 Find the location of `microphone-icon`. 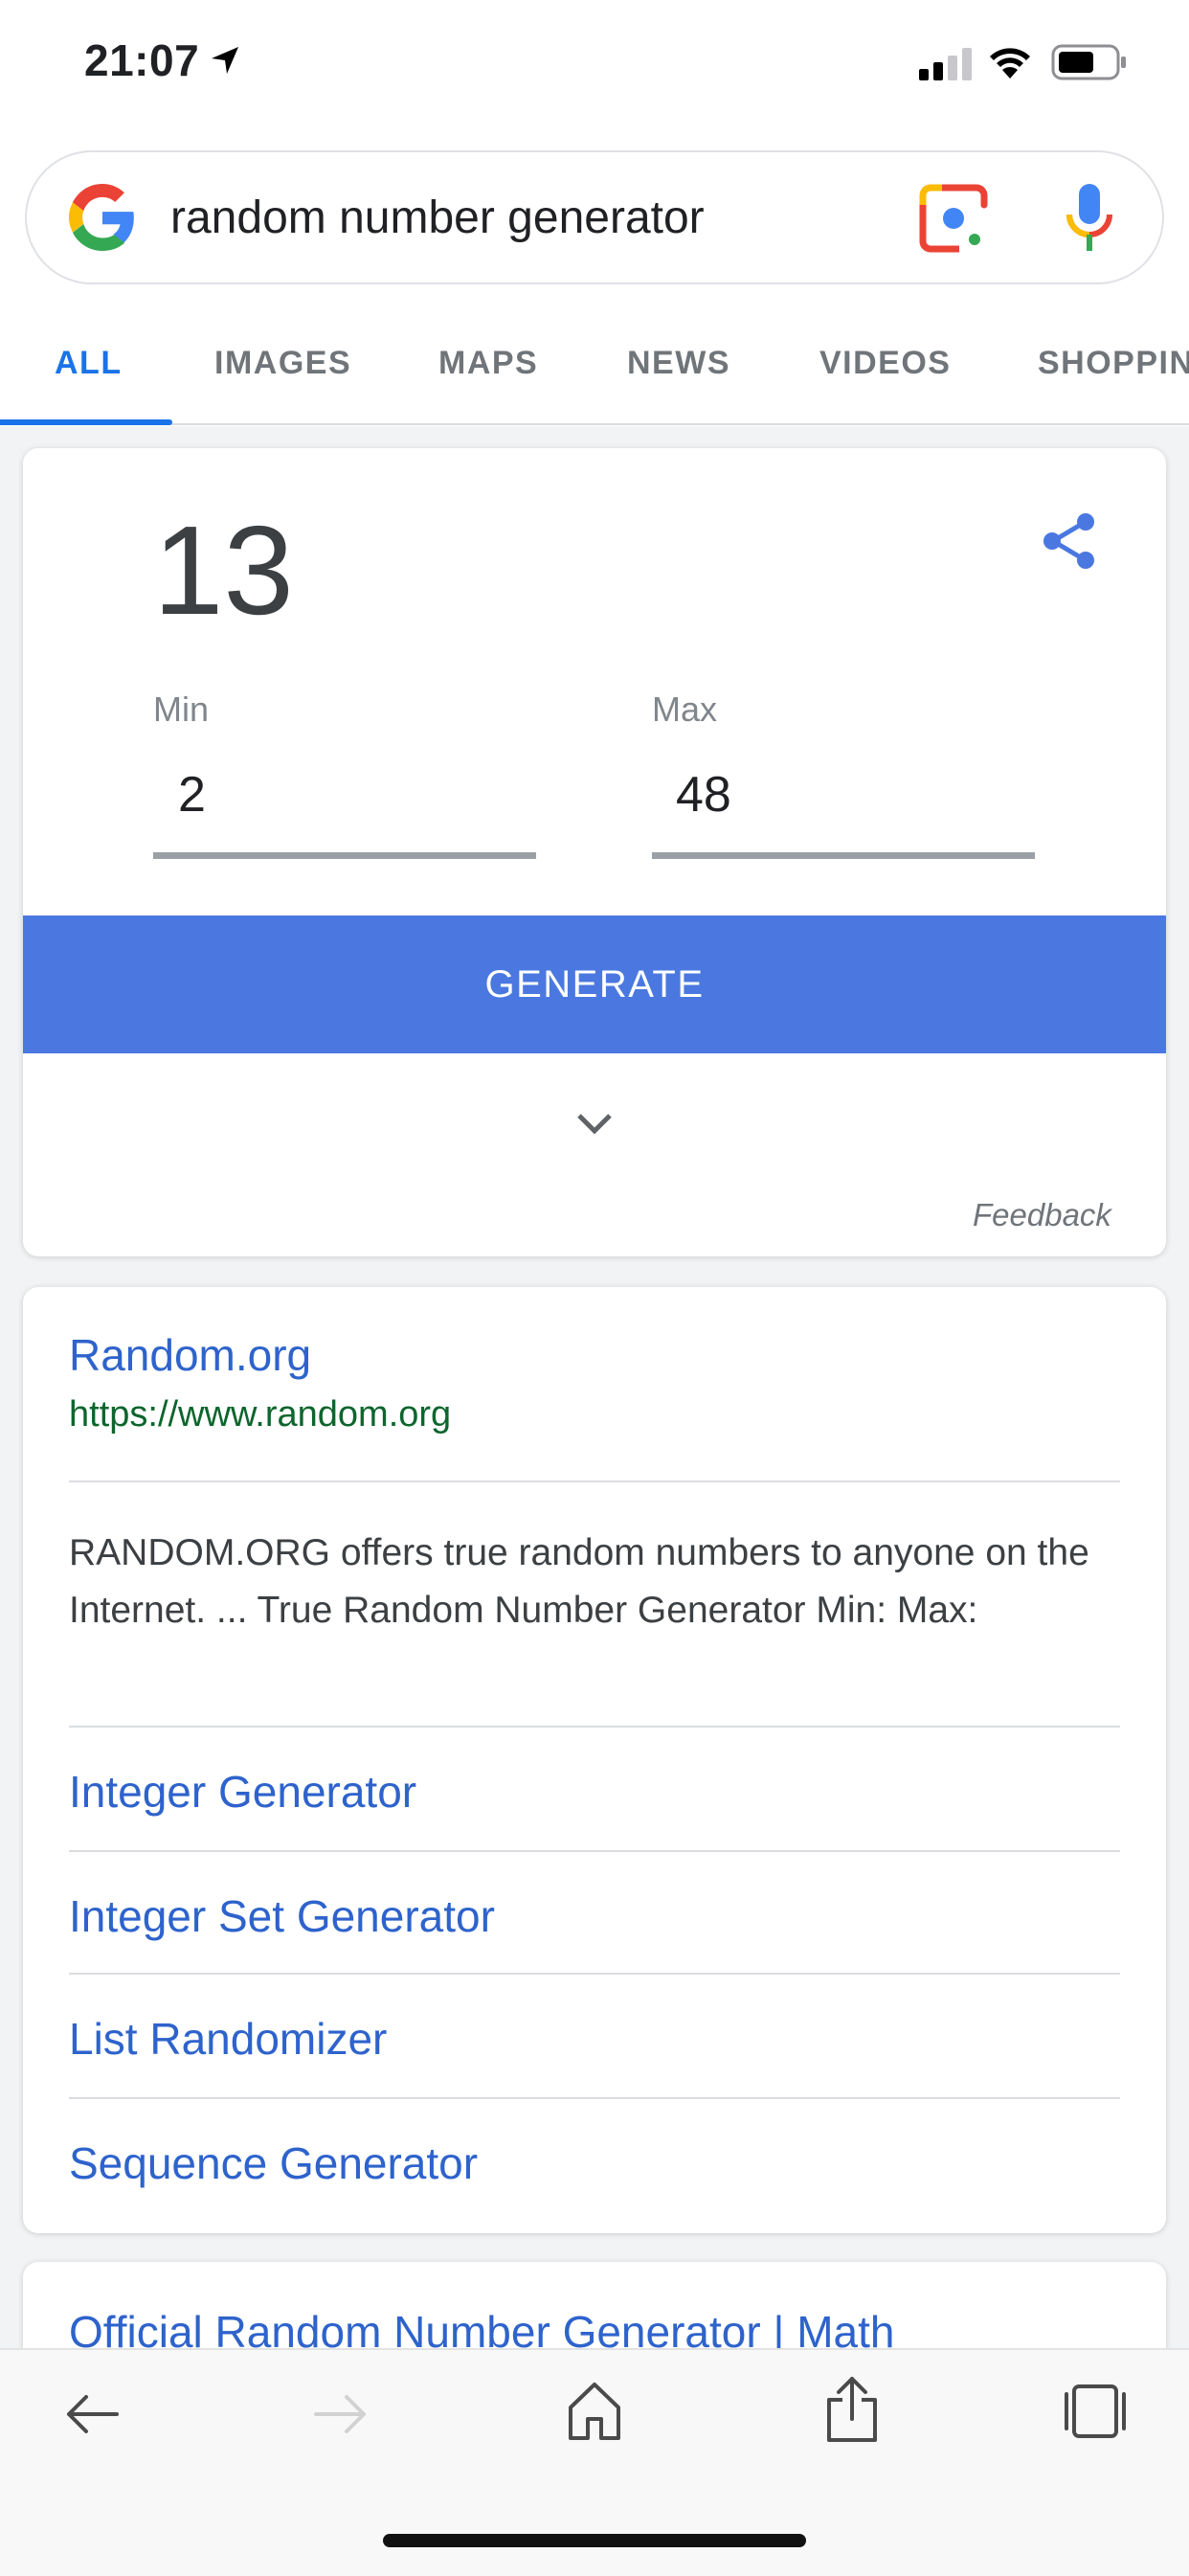

microphone-icon is located at coordinates (1089, 218).